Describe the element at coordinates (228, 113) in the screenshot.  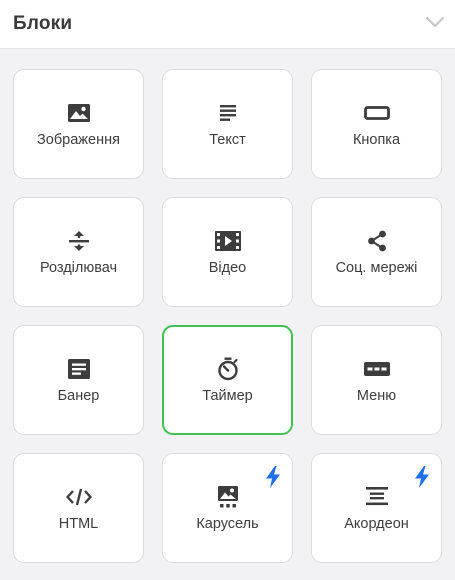
I see `text-lines-icon` at that location.